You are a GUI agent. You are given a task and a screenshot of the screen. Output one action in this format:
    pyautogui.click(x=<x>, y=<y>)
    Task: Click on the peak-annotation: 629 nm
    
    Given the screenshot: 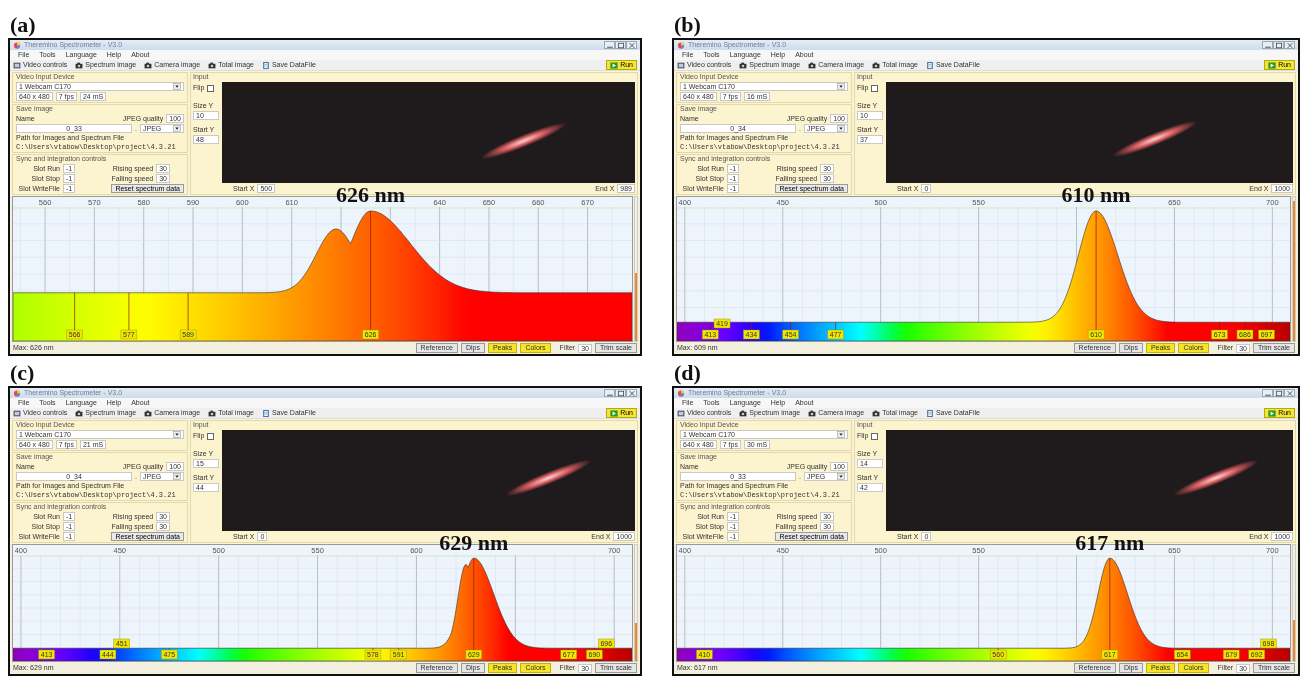 What is the action you would take?
    pyautogui.click(x=474, y=543)
    